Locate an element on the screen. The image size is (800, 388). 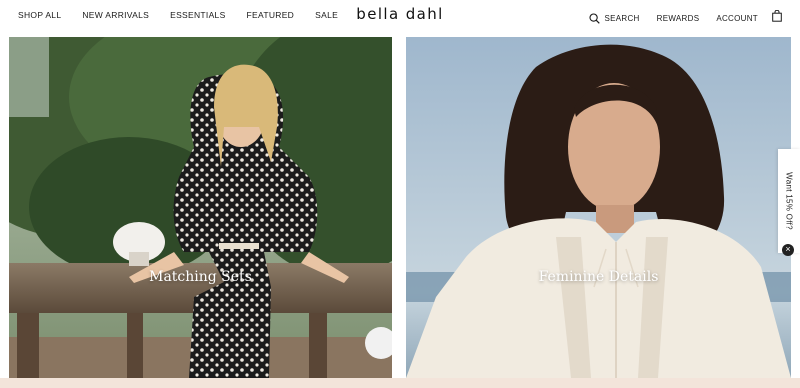
discount-tab-label: Want 15% Off? is located at coordinates (789, 201).